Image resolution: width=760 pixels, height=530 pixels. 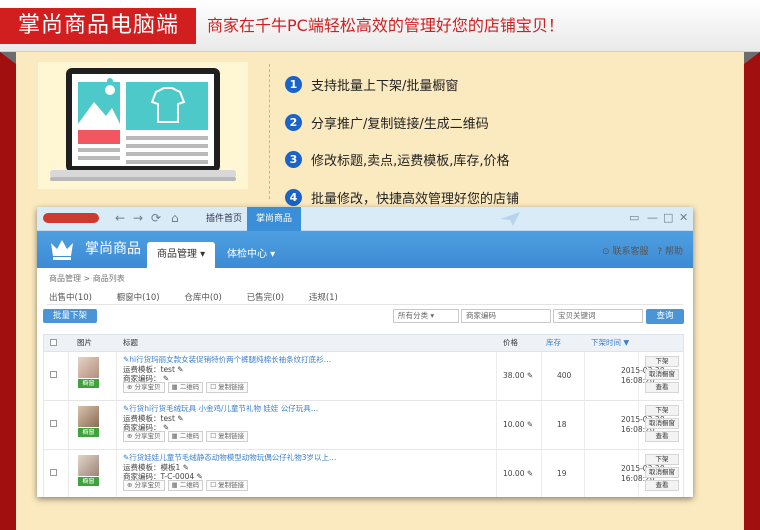 What do you see at coordinates (274, 219) in the screenshot?
I see `tab-zhangshang: 掌尚商品` at bounding box center [274, 219].